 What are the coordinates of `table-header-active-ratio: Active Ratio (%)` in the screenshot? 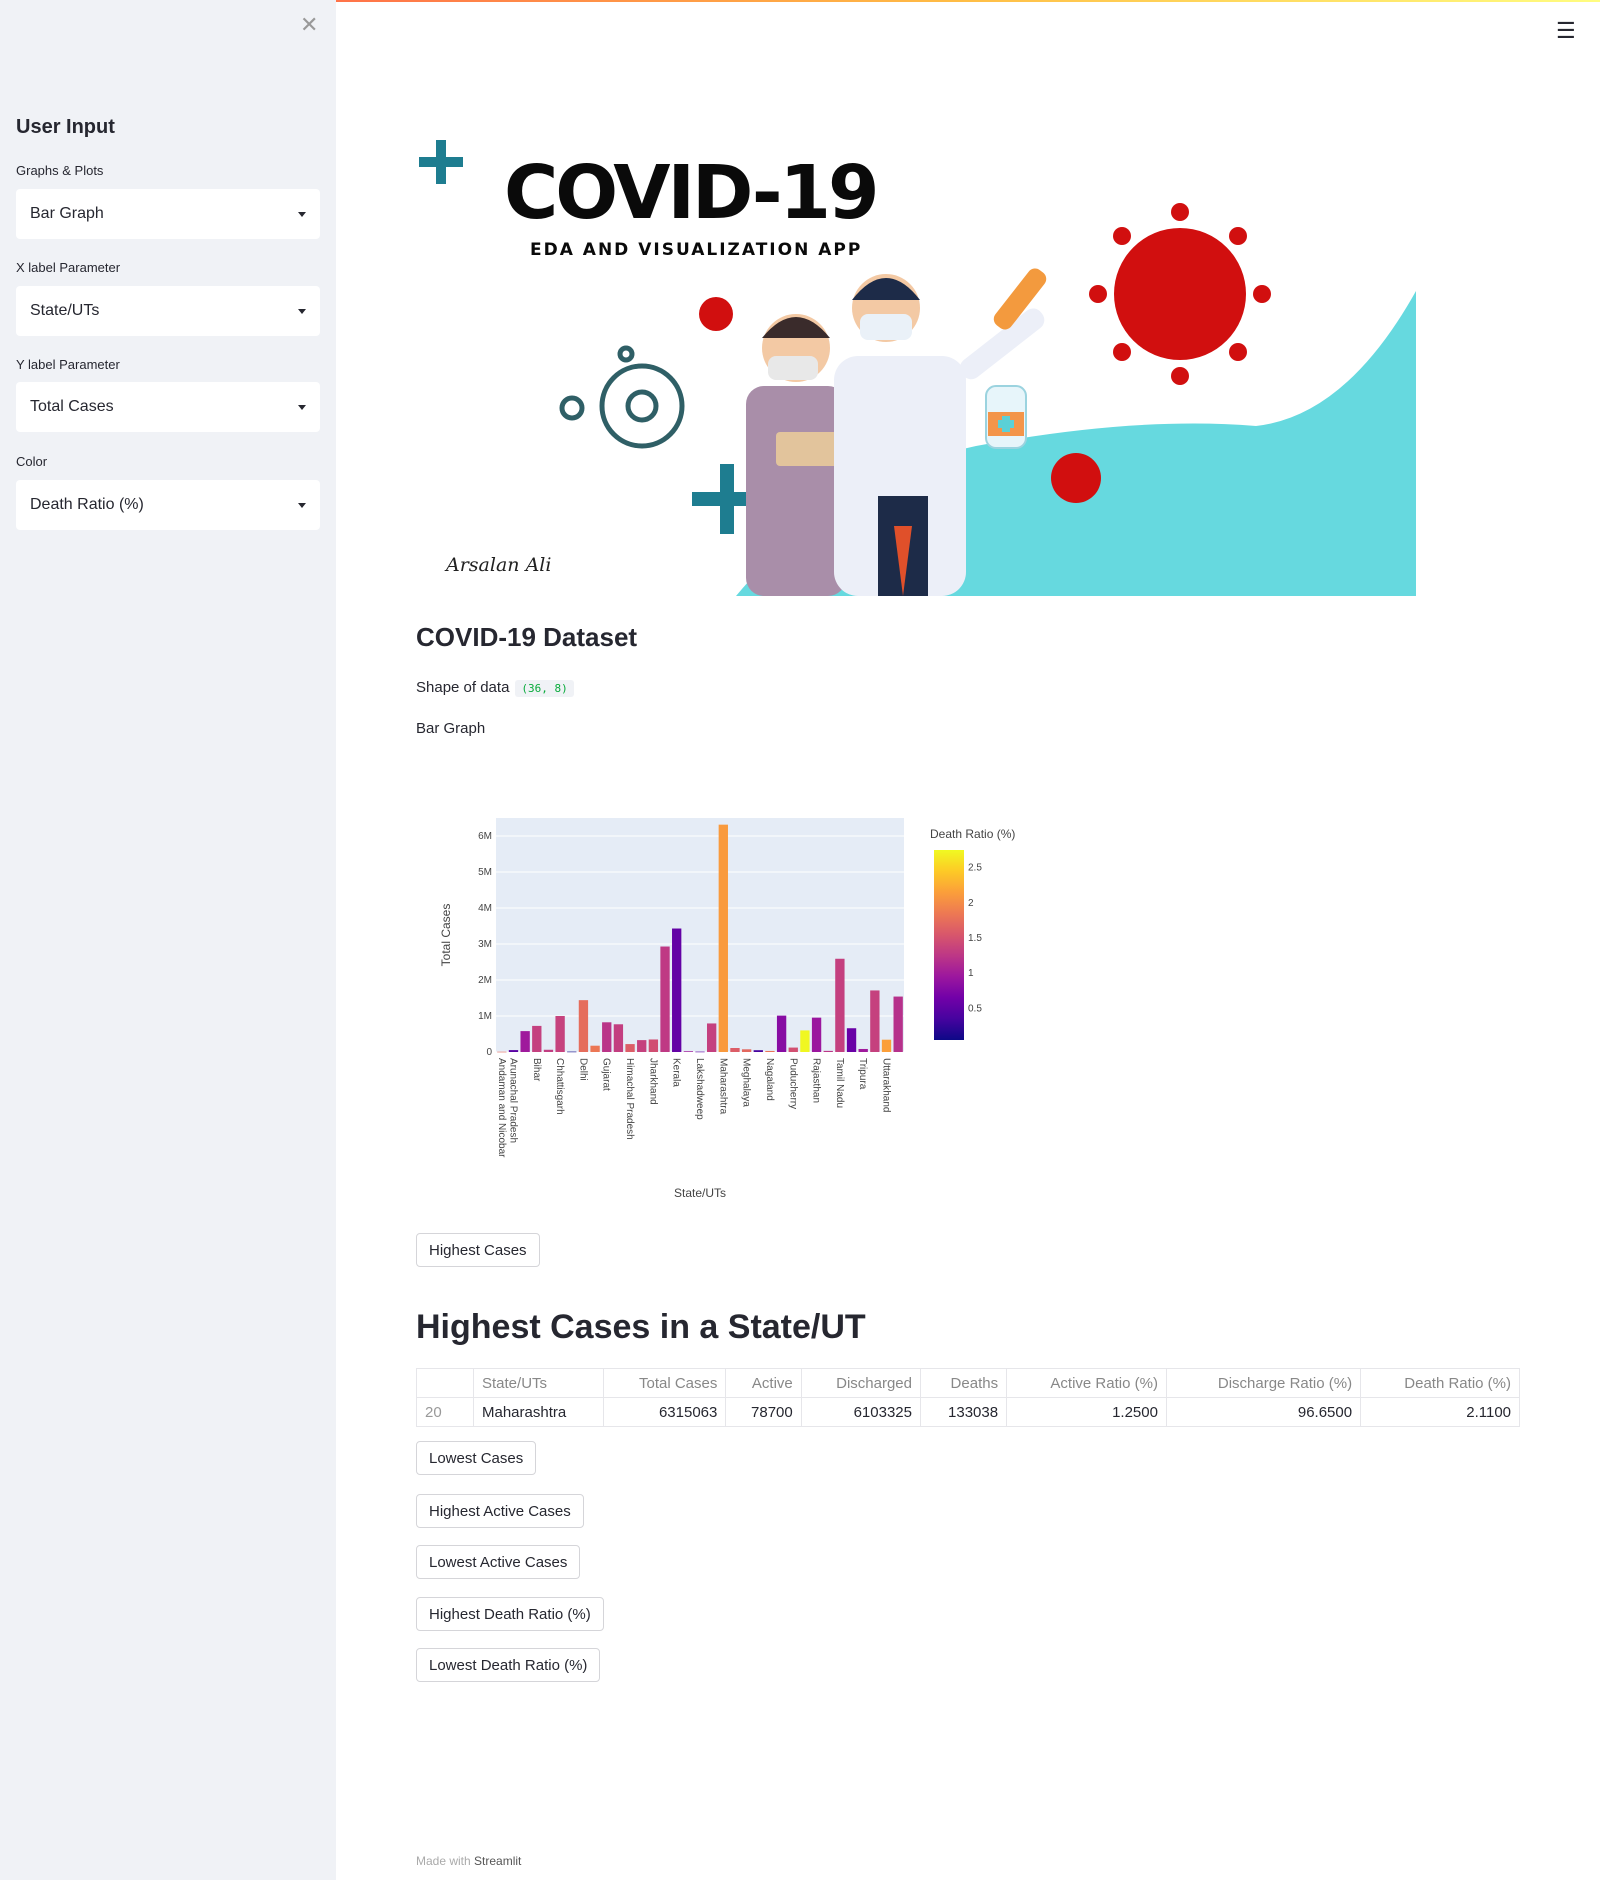 It's located at (1086, 1383).